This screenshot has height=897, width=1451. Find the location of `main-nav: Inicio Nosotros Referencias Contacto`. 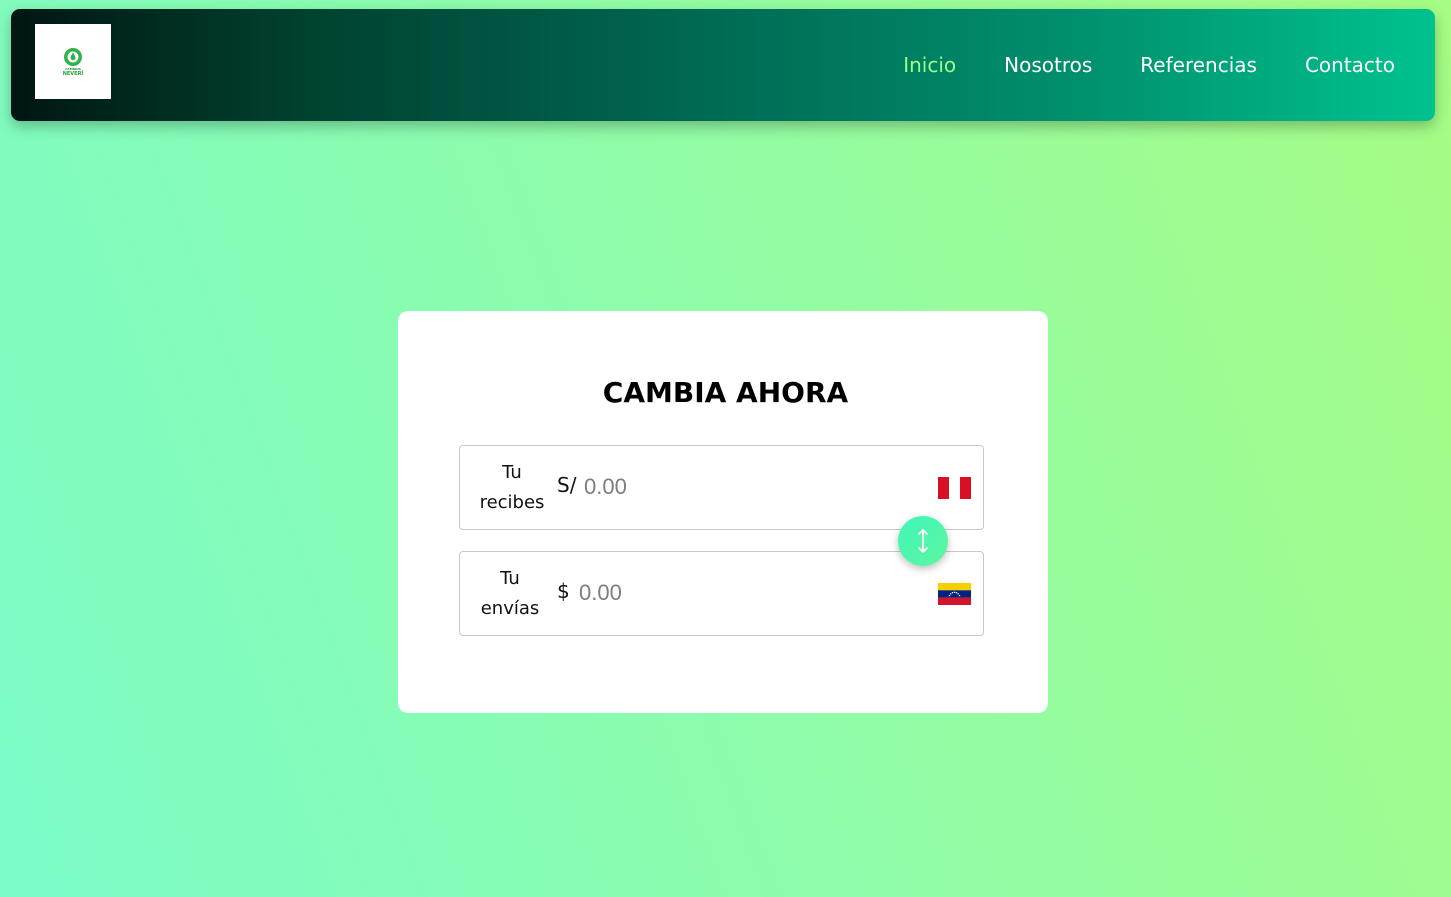

main-nav: Inicio Nosotros Referencias Contacto is located at coordinates (1149, 65).